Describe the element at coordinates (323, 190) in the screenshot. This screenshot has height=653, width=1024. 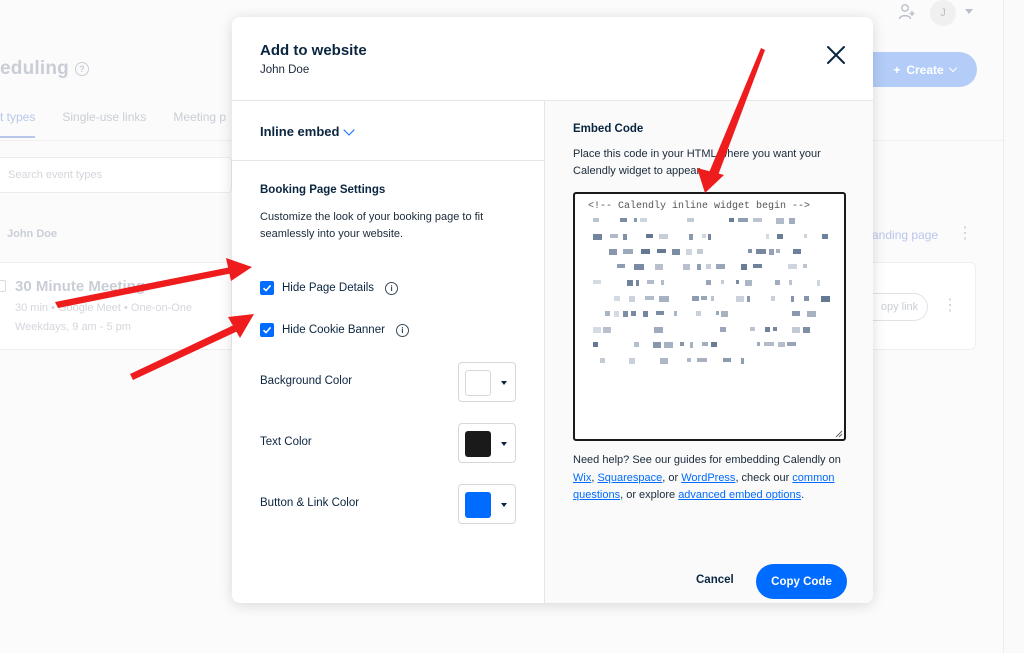
I see `booking-settings-heading: Booking Page Settings` at that location.